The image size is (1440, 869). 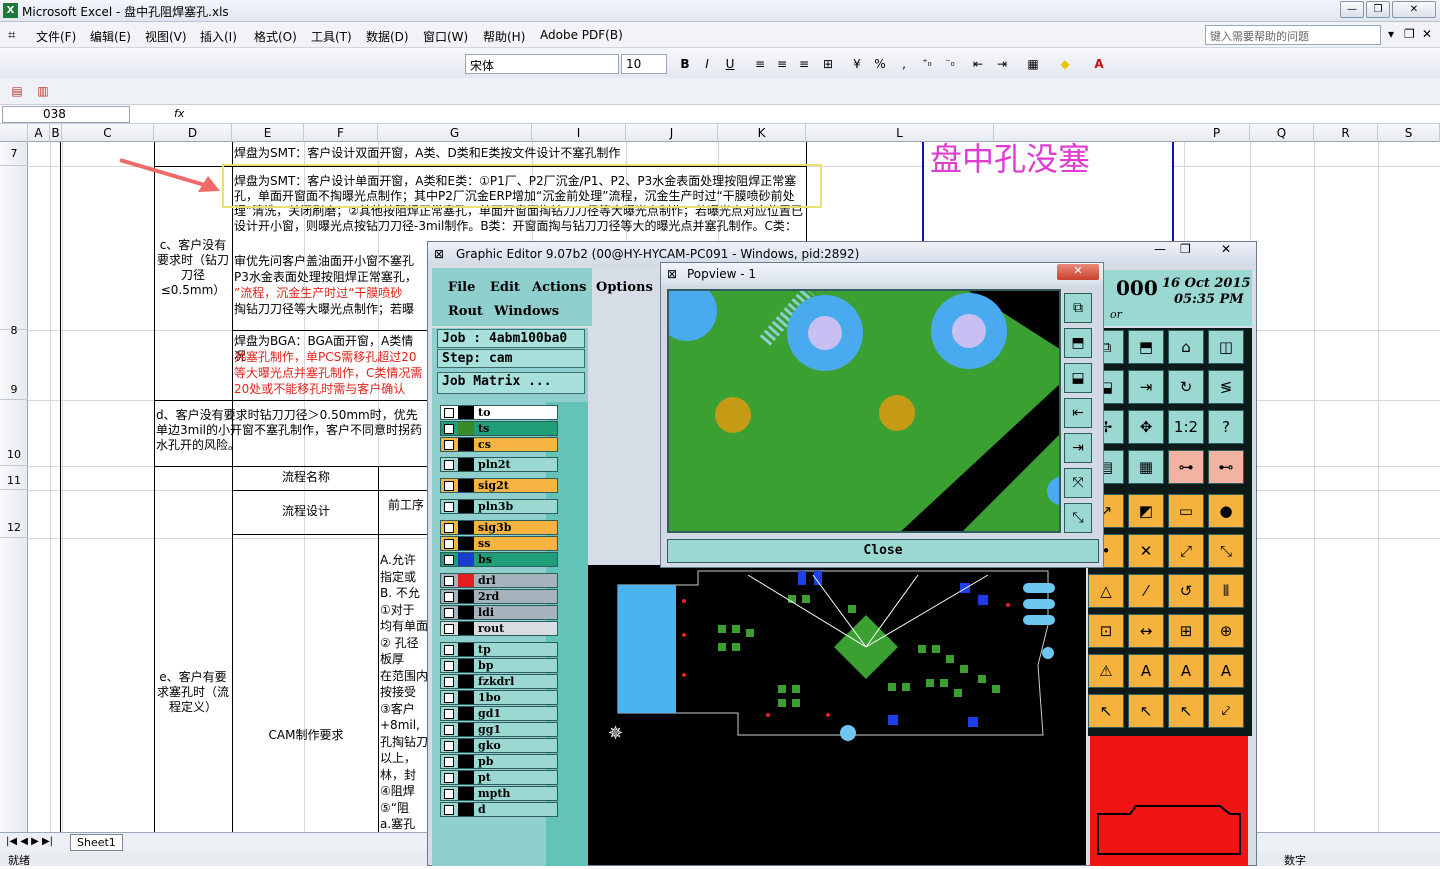 I want to click on tool-button-icon: ⫴, so click(x=1226, y=591).